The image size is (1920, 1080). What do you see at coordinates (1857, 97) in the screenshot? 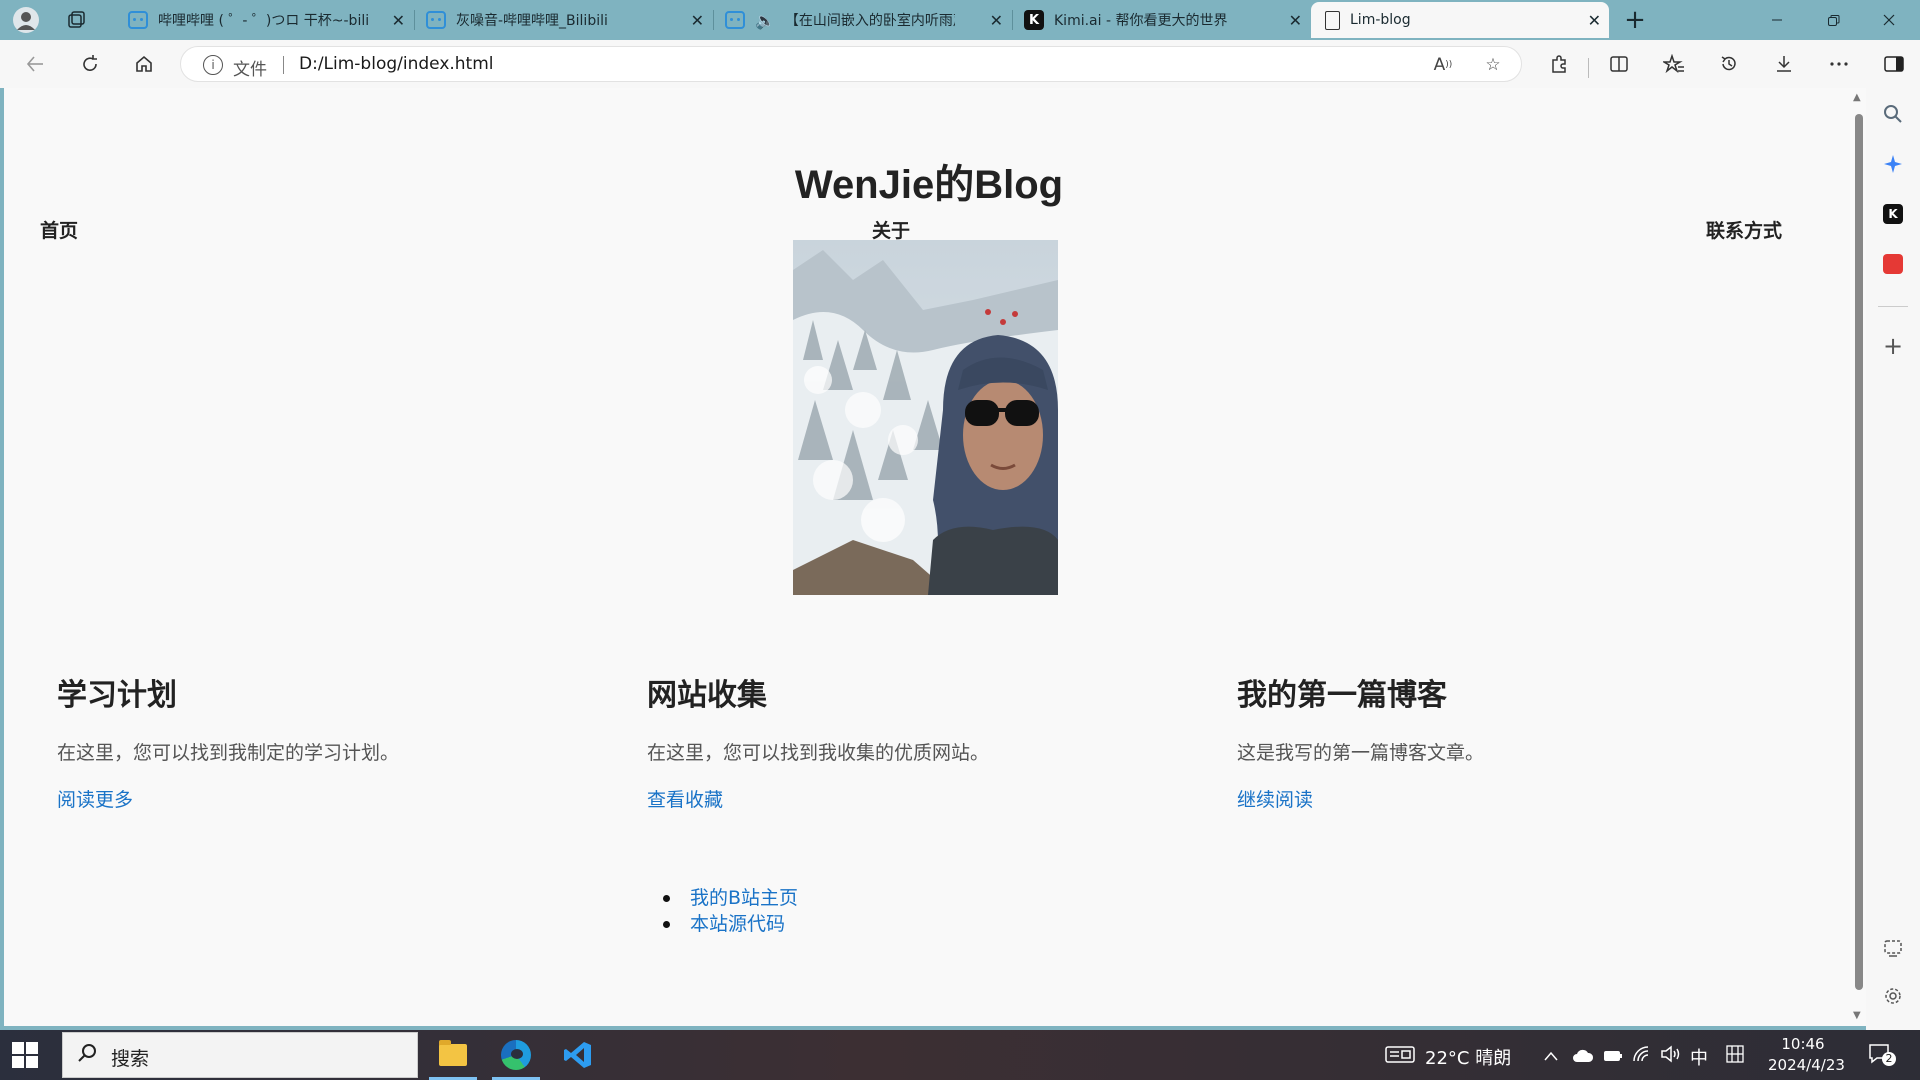
I see `scroll-up-arrow: ▲` at bounding box center [1857, 97].